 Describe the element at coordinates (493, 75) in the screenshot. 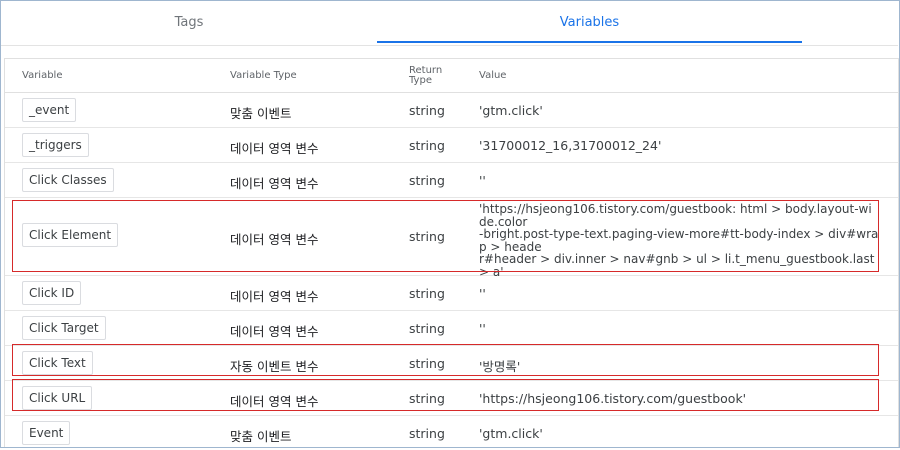

I see `column-header-value: Value` at that location.